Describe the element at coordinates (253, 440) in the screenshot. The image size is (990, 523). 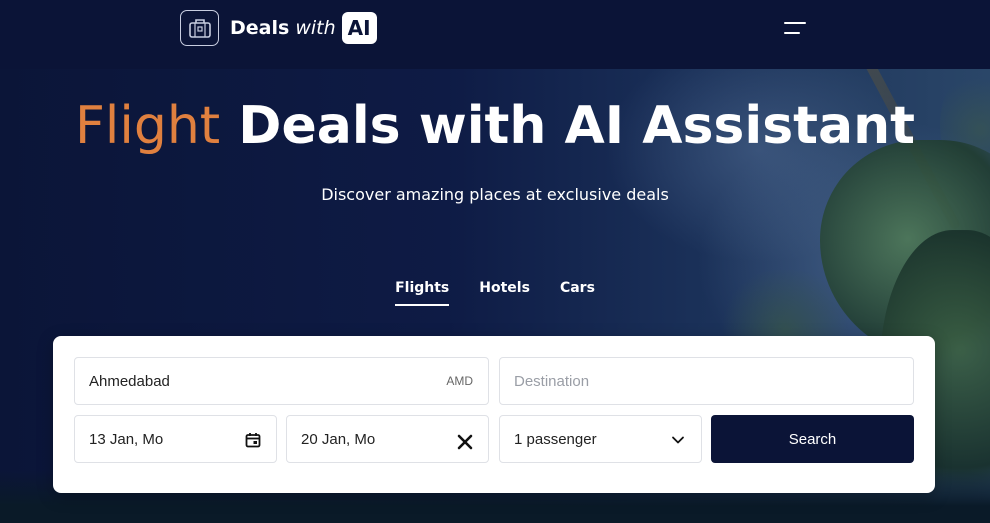
I see `calendar-icon` at that location.